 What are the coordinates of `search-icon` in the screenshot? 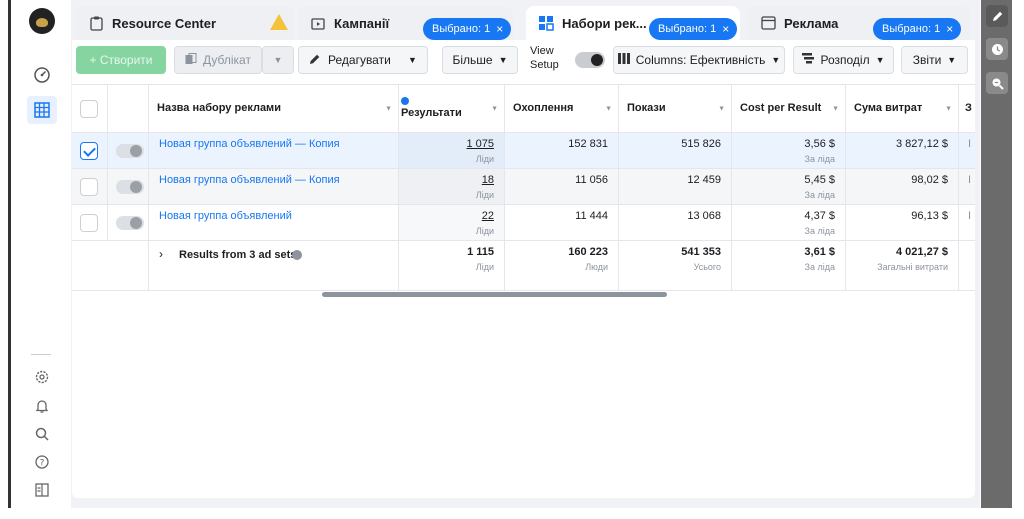 It's located at (42, 434).